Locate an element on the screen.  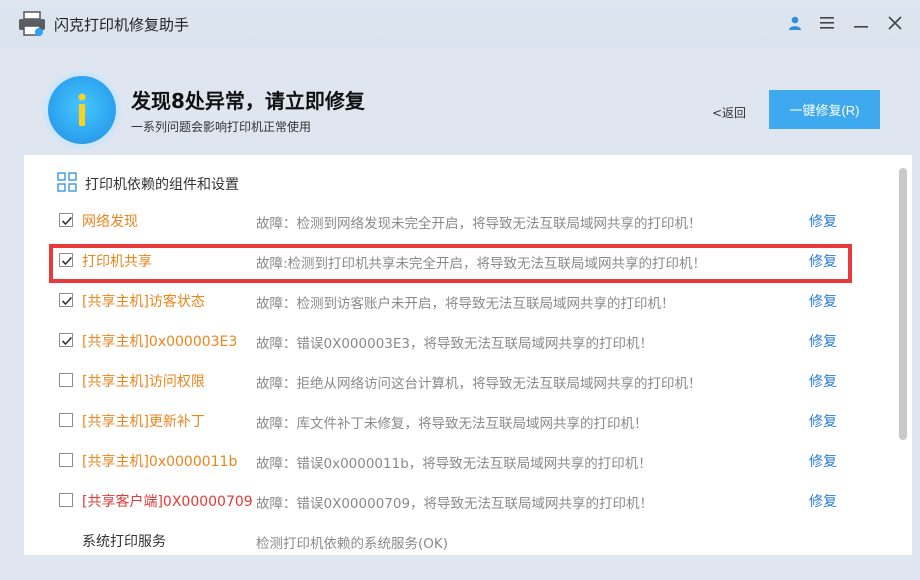
issue-description: 故障：错误0x0000011b，将导致无法互联局域网共享的打印机！ is located at coordinates (454, 464).